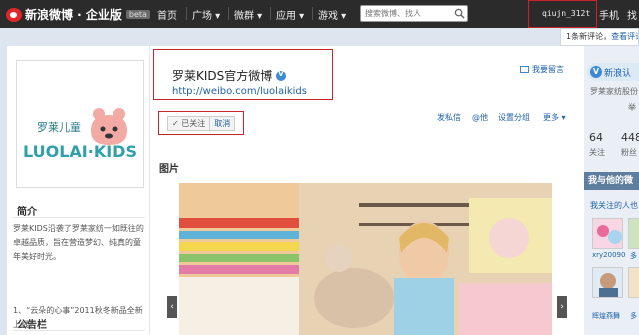 The width and height of the screenshot is (639, 335). Describe the element at coordinates (14, 14) in the screenshot. I see `weibo-eye-icon` at that location.